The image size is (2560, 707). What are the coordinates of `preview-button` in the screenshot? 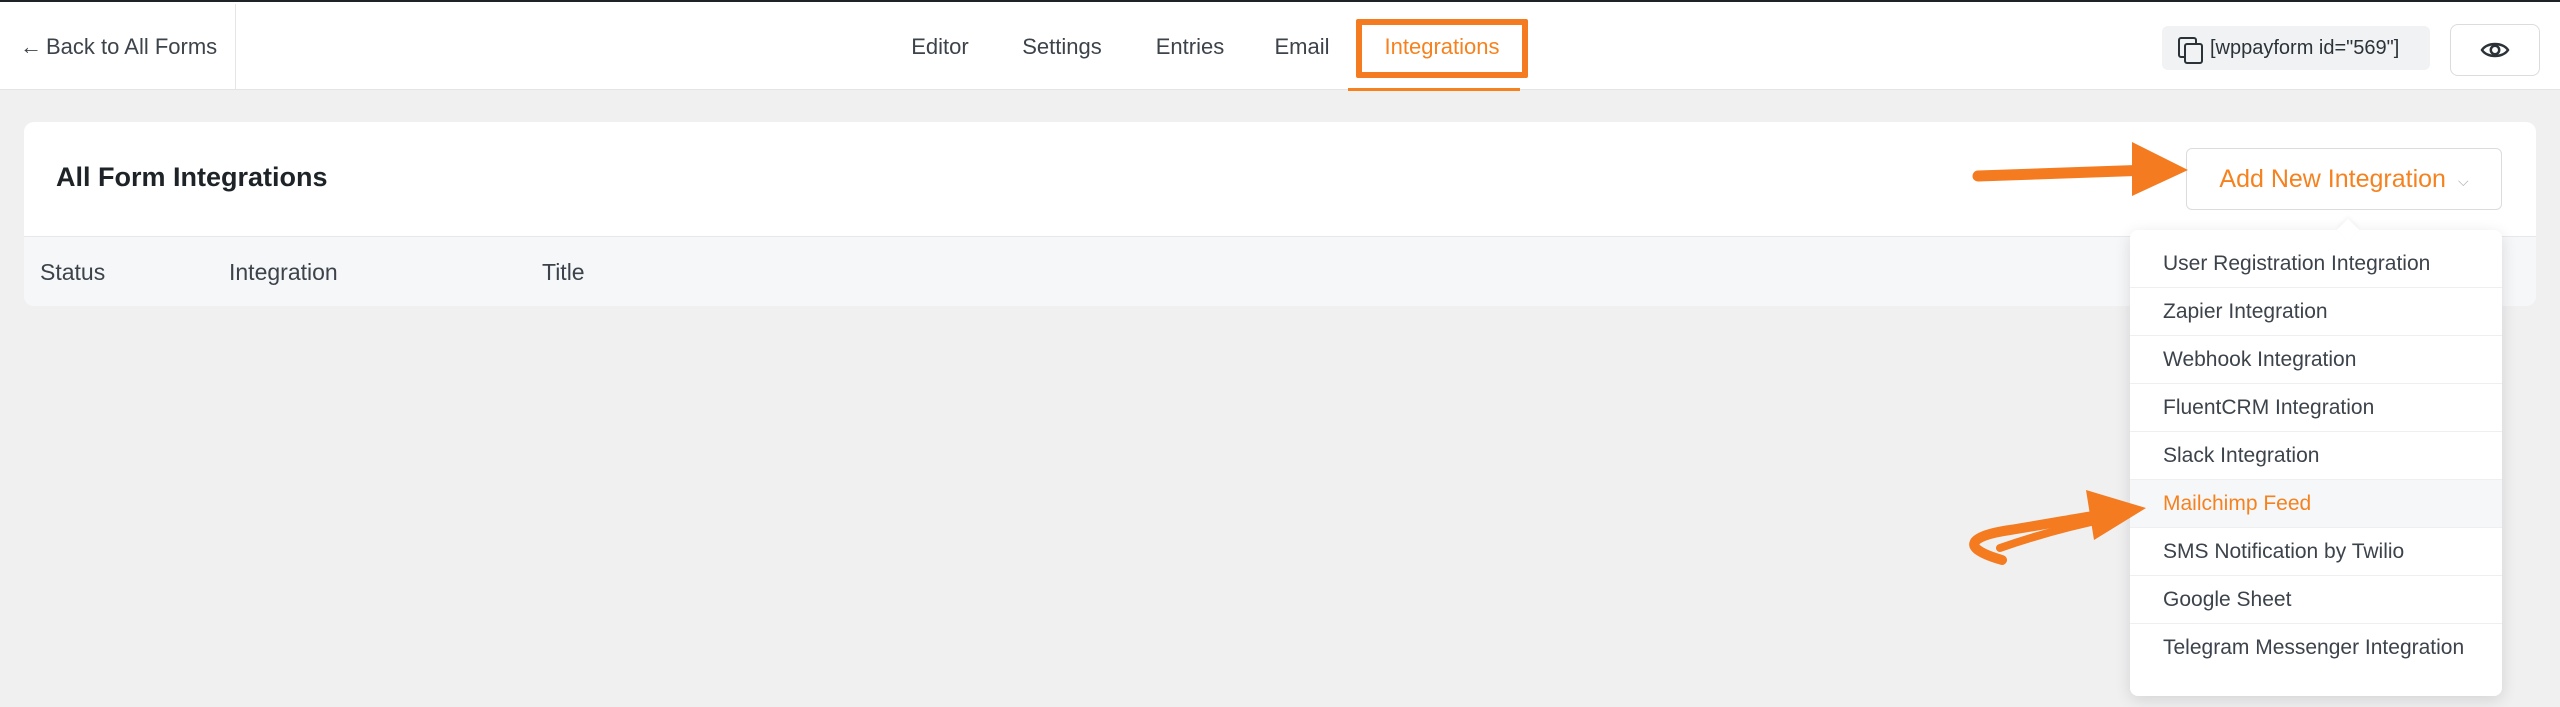 It's located at (2495, 50).